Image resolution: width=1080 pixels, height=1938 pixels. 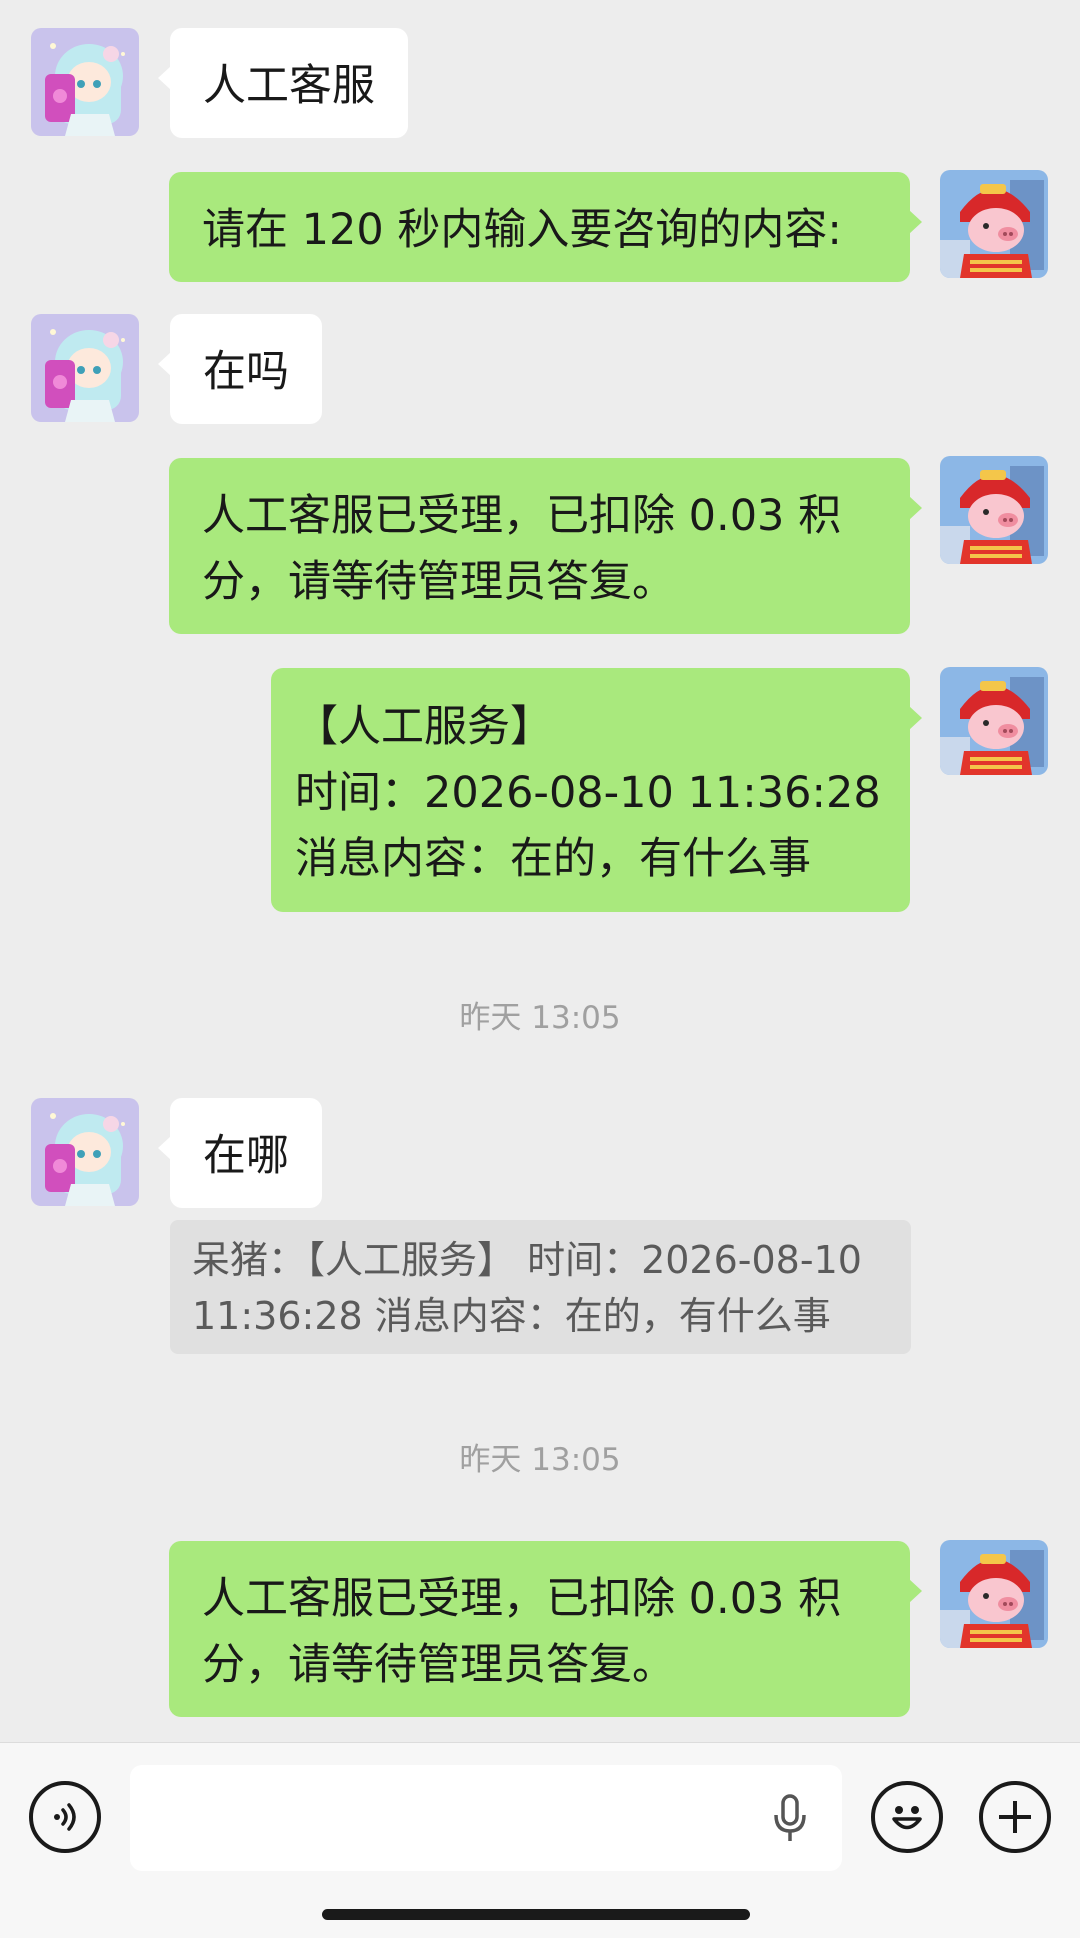 I want to click on emoji-button, so click(x=907, y=1817).